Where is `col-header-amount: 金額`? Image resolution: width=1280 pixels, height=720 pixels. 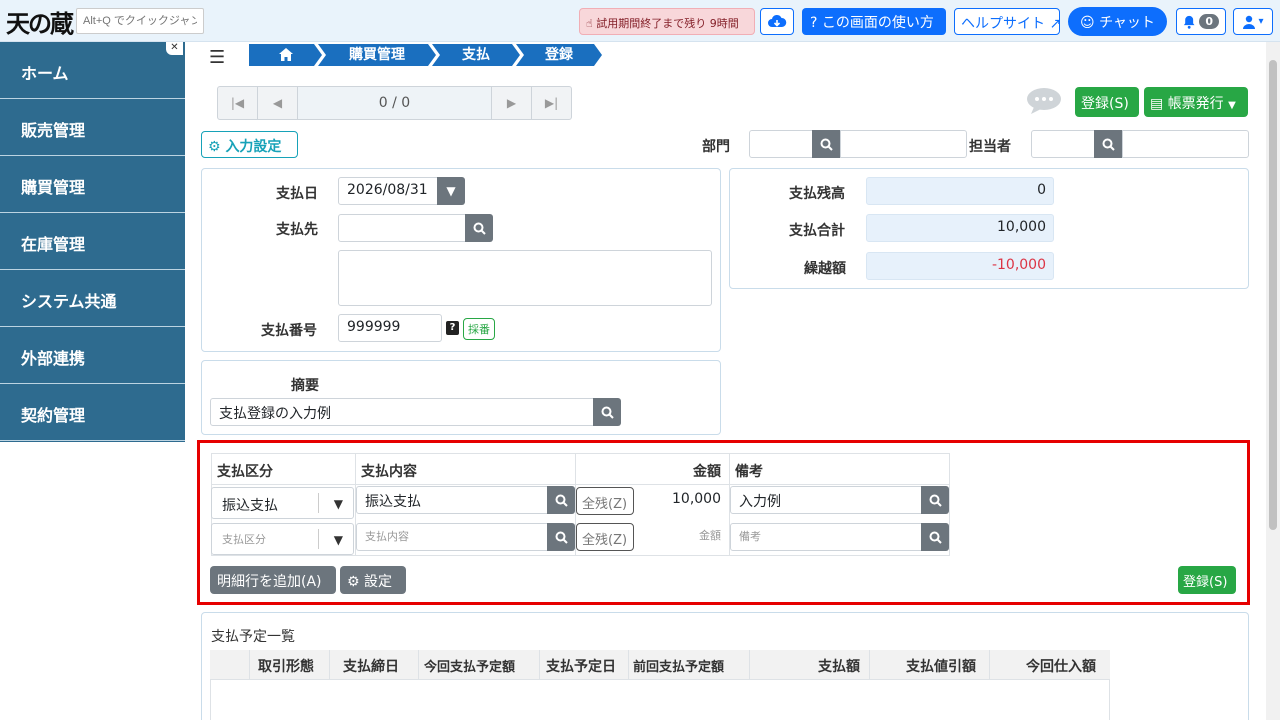
col-header-amount: 金額 is located at coordinates (707, 472).